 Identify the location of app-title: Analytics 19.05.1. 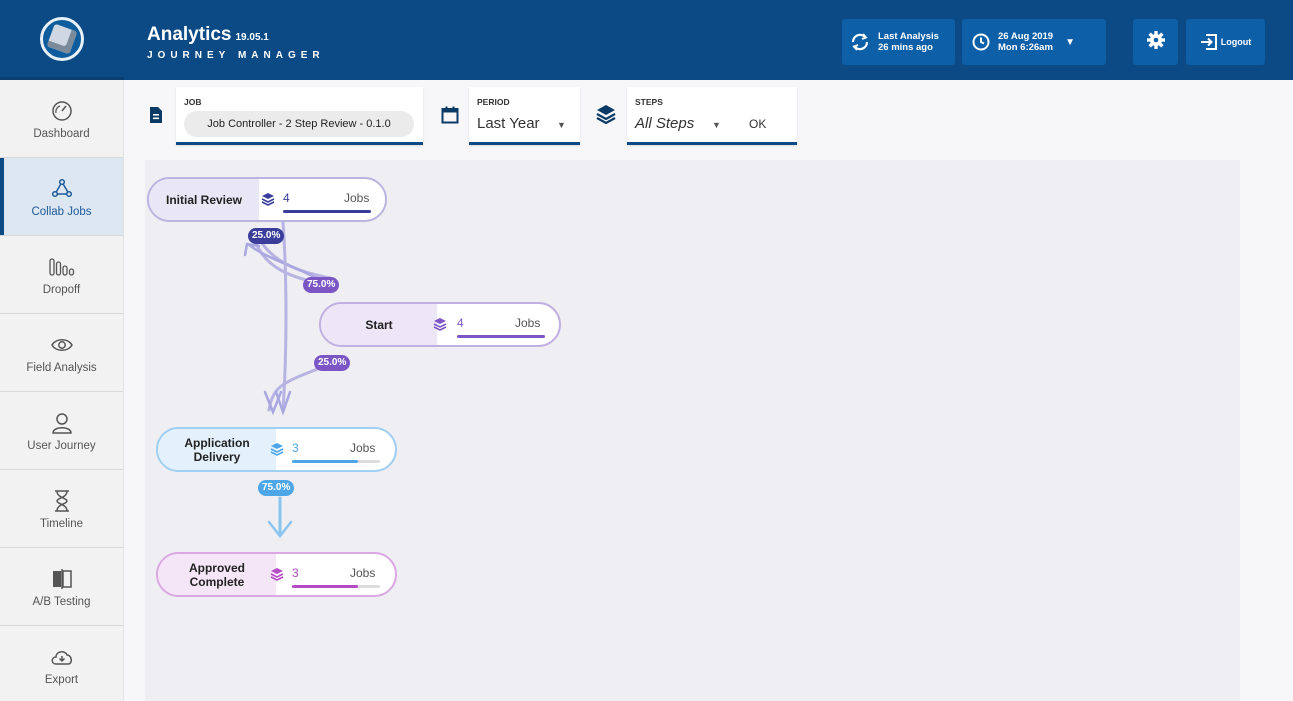
(208, 35).